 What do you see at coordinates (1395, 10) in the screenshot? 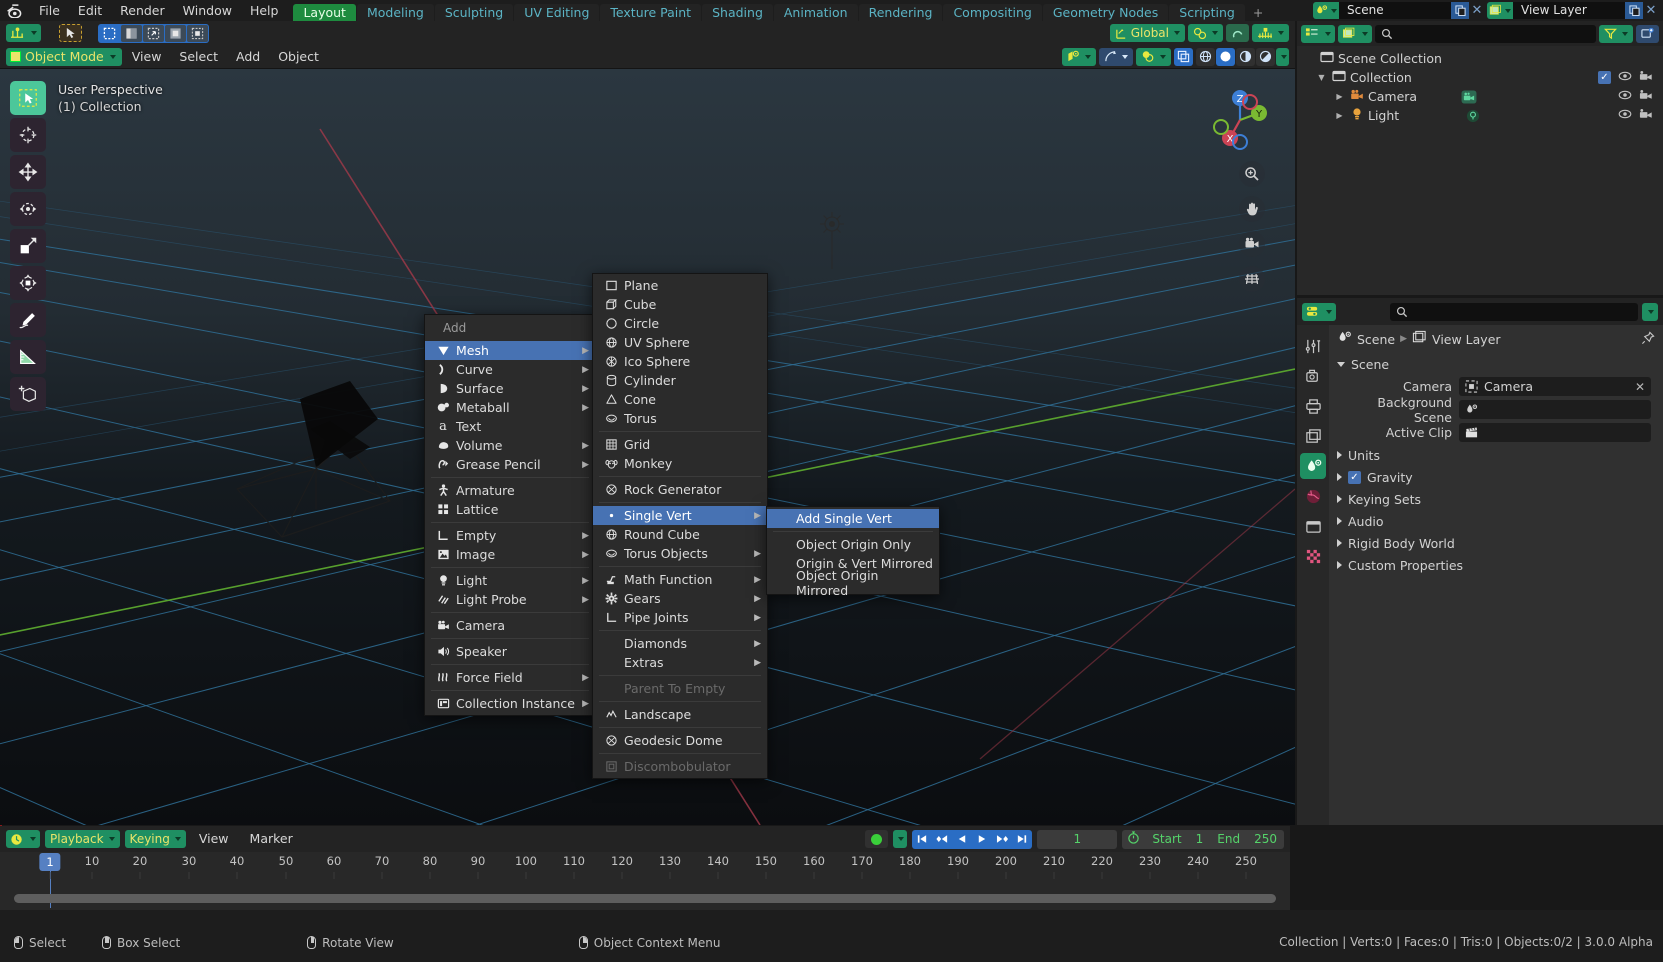
I see `scene-name: Scene` at bounding box center [1395, 10].